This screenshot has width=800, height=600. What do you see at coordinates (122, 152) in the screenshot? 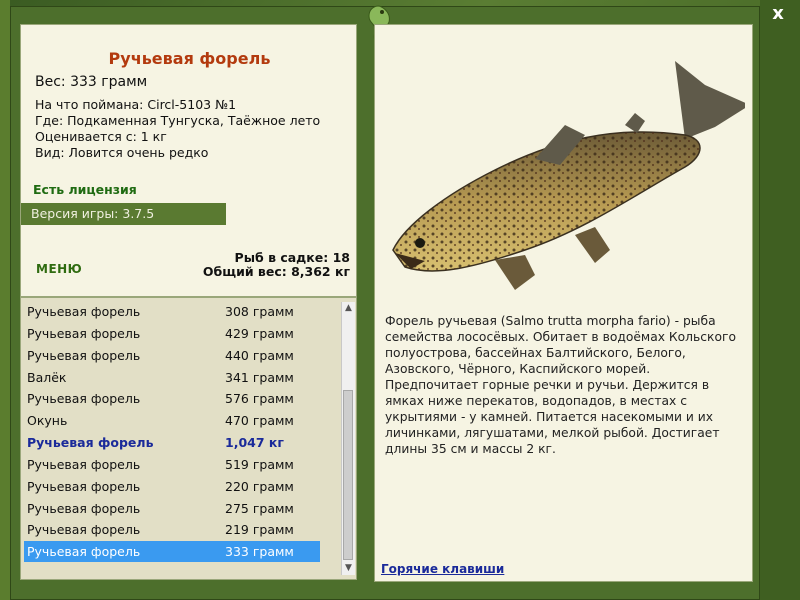
I see `rarity-text: Вид: Ловится очень редко` at bounding box center [122, 152].